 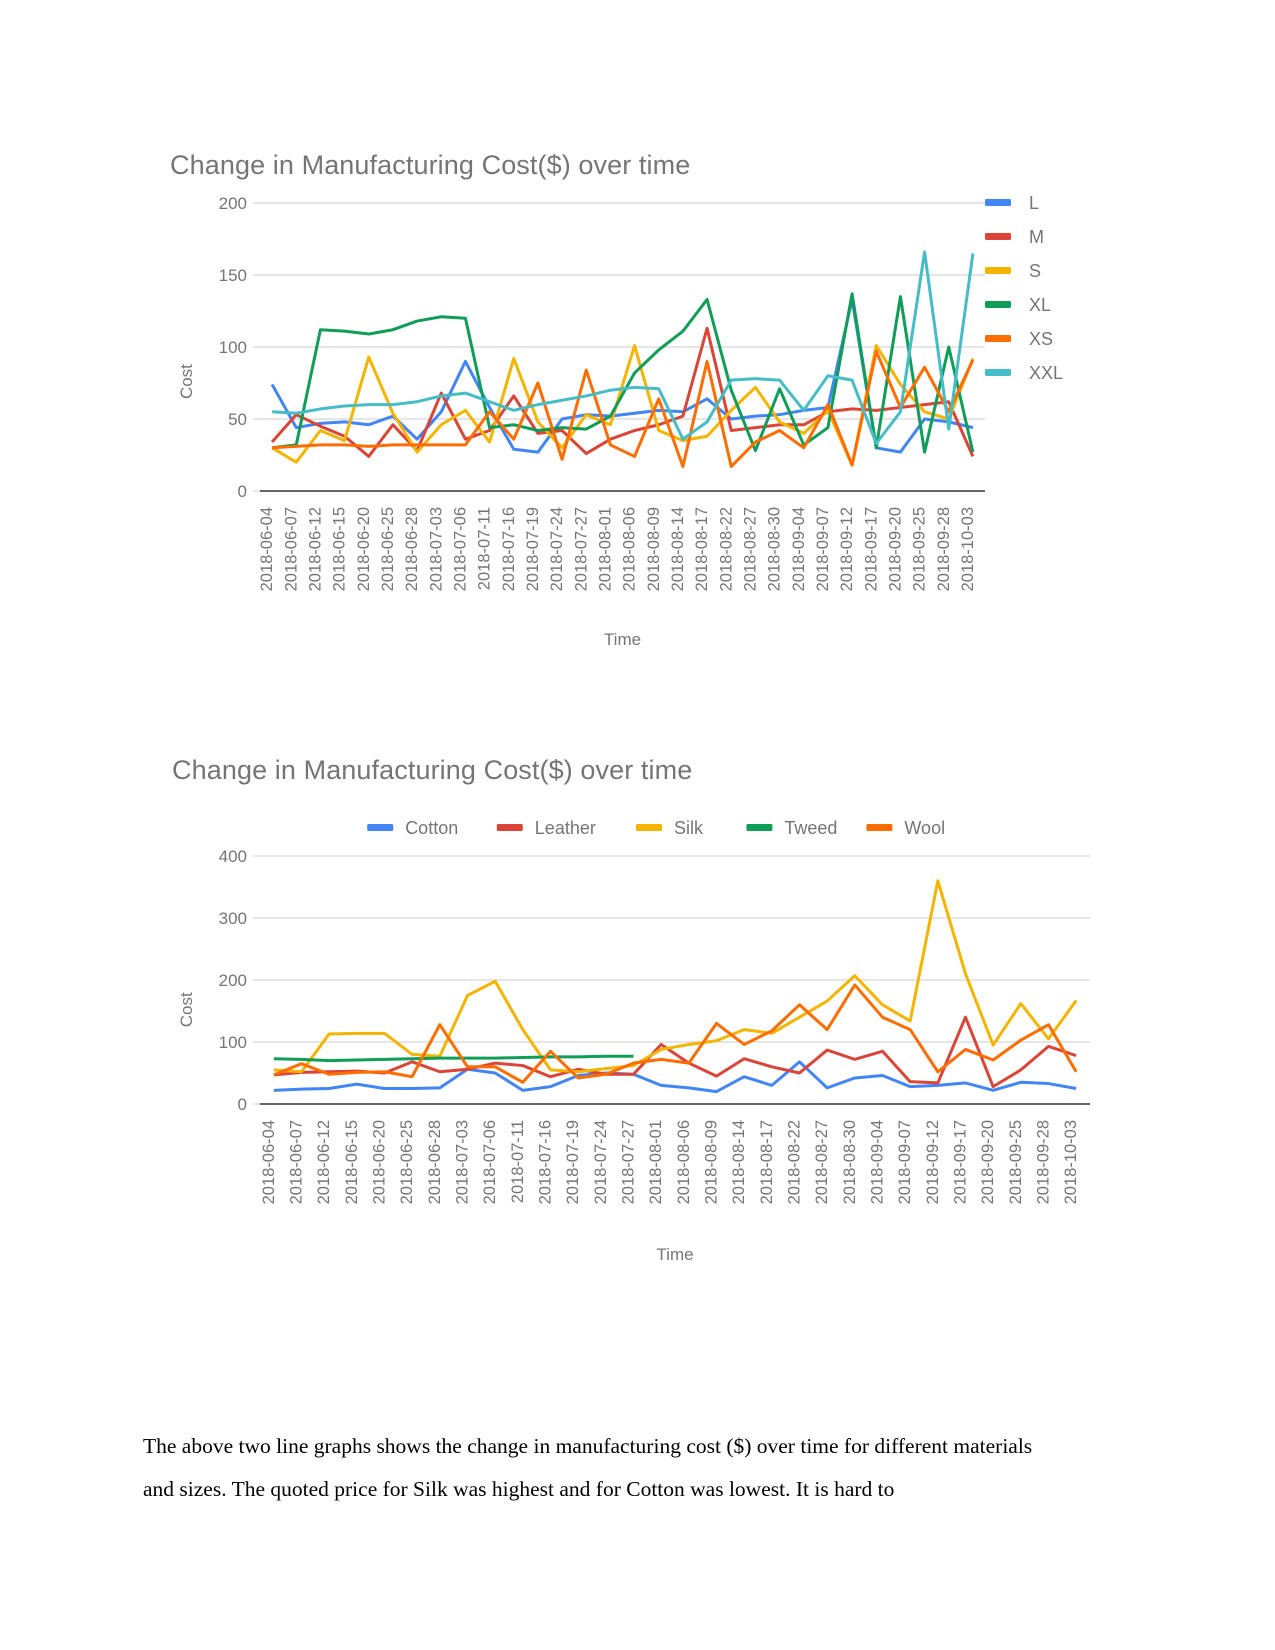 What do you see at coordinates (380, 827) in the screenshot?
I see `legend-swatch-cotton` at bounding box center [380, 827].